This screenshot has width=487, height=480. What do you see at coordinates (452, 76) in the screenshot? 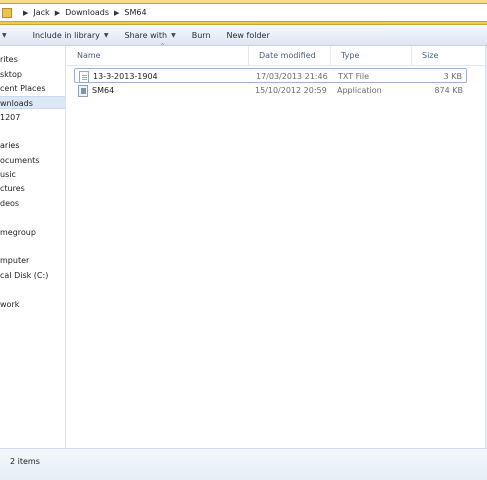
I see `file-size: 3 KB` at bounding box center [452, 76].